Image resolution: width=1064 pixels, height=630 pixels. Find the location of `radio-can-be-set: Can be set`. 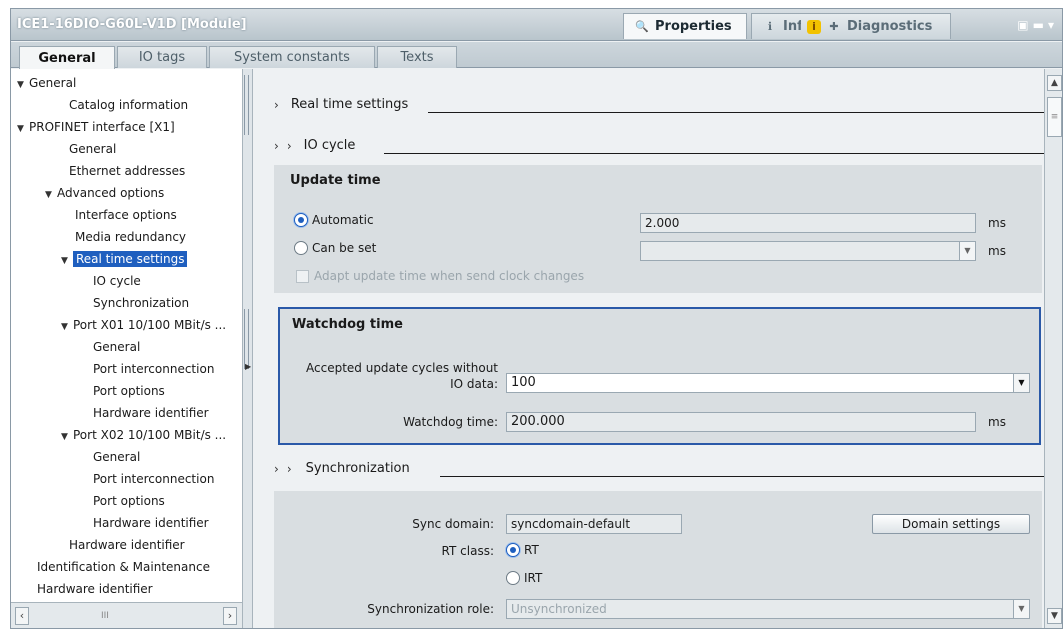

radio-can-be-set: Can be set is located at coordinates (335, 248).